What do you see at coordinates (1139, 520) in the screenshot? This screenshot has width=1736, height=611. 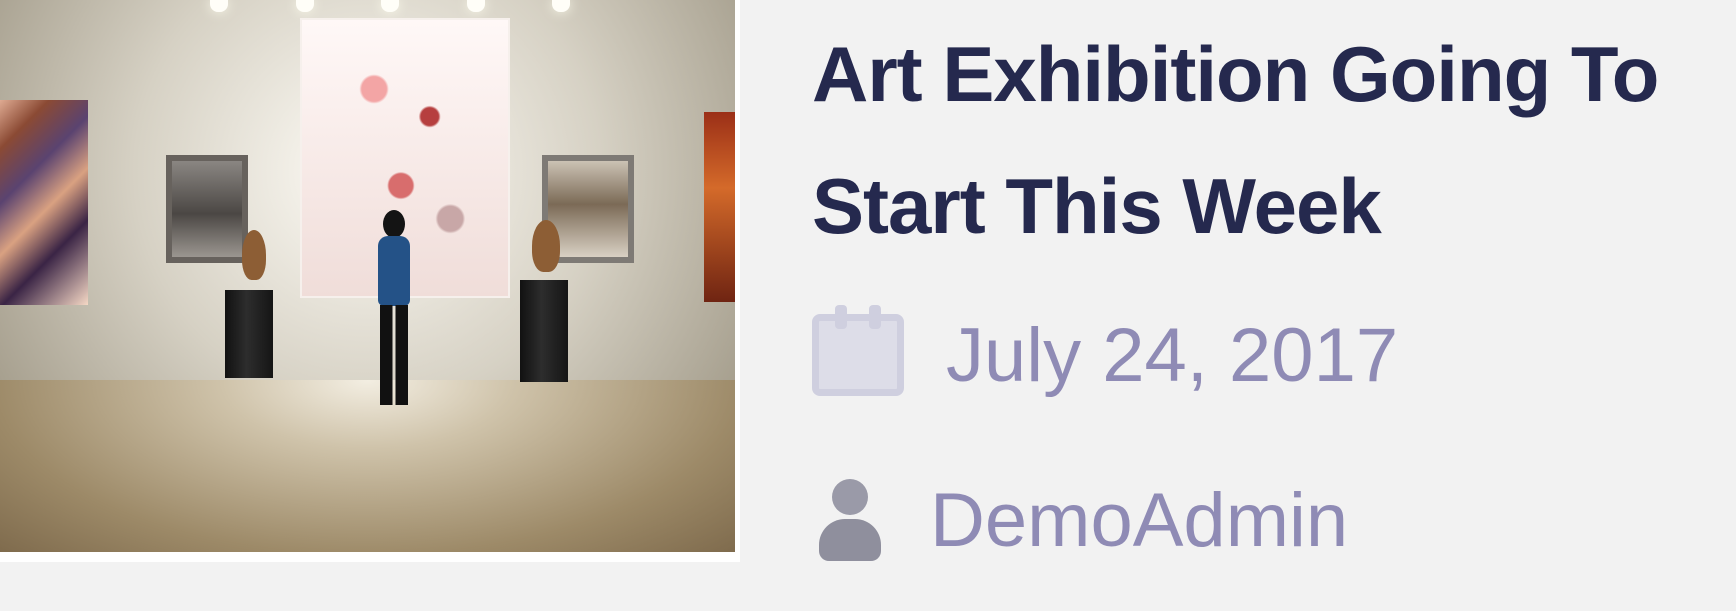 I see `post-author-link: DemoAdmin` at bounding box center [1139, 520].